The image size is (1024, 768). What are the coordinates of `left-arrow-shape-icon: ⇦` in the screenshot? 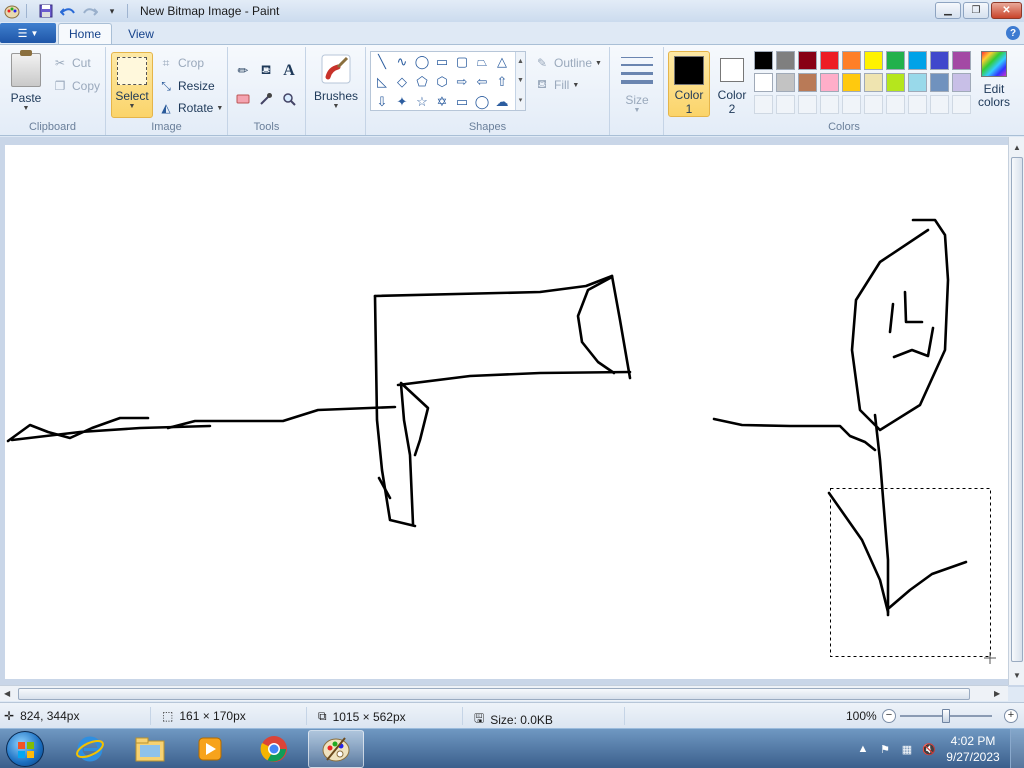 It's located at (482, 82).